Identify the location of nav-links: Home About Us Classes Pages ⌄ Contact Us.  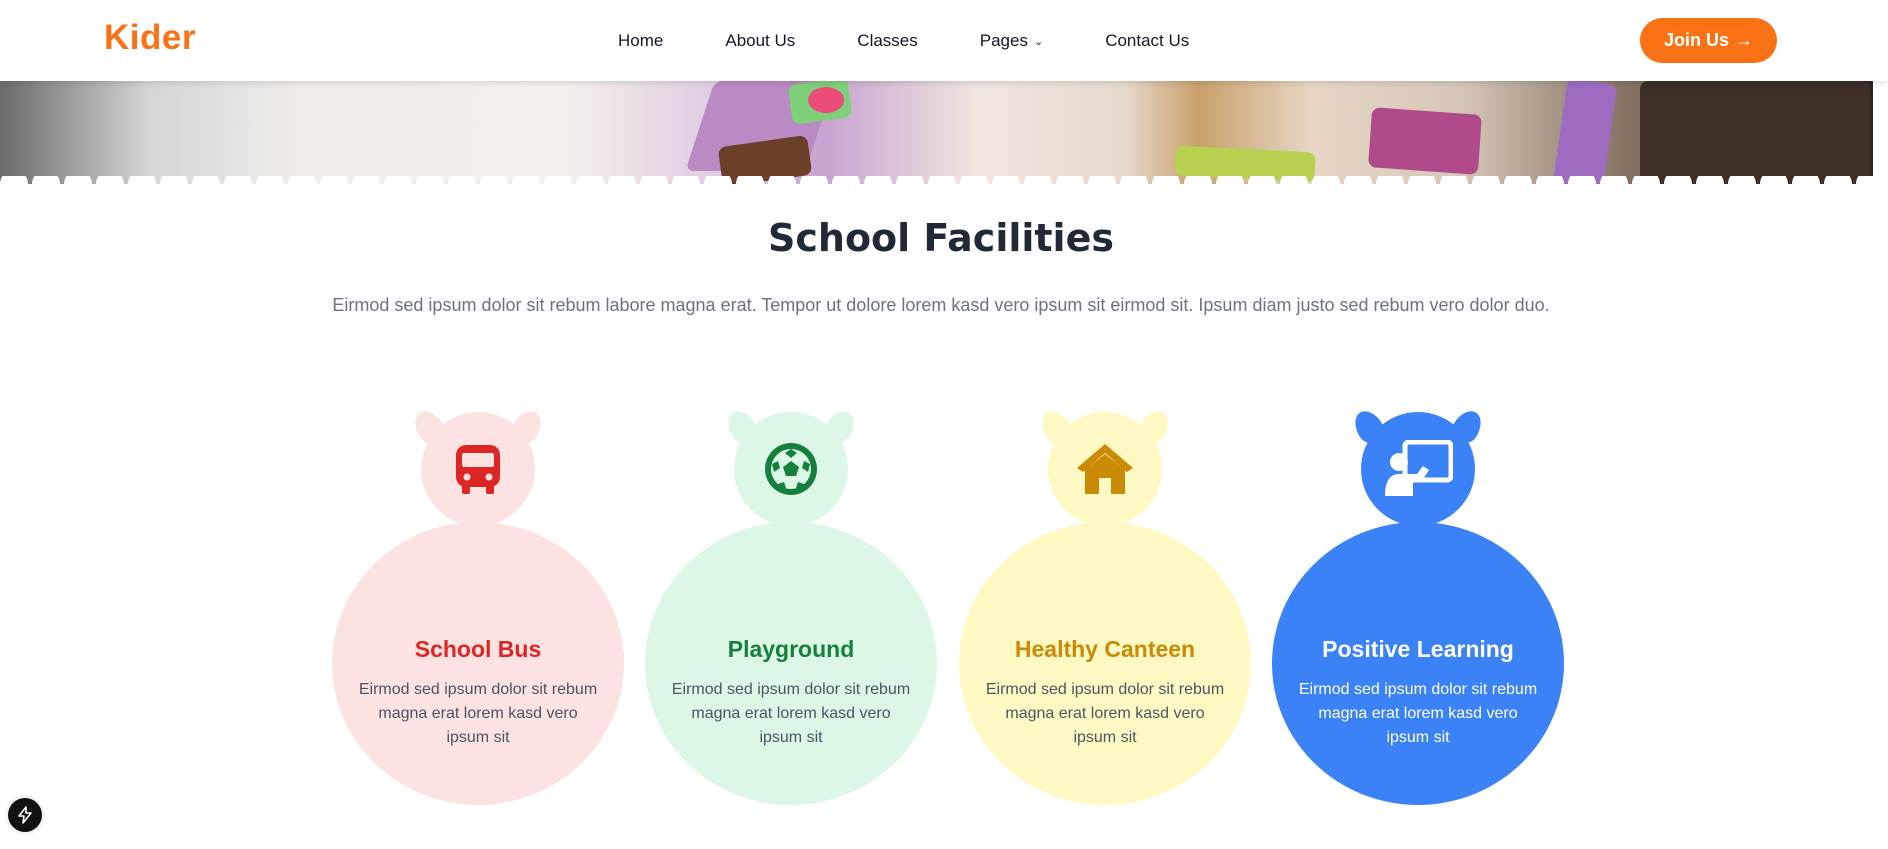
(934, 40).